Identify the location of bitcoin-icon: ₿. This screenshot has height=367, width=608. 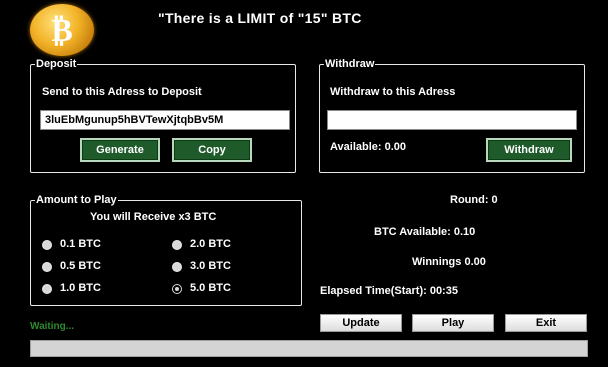
(62, 30).